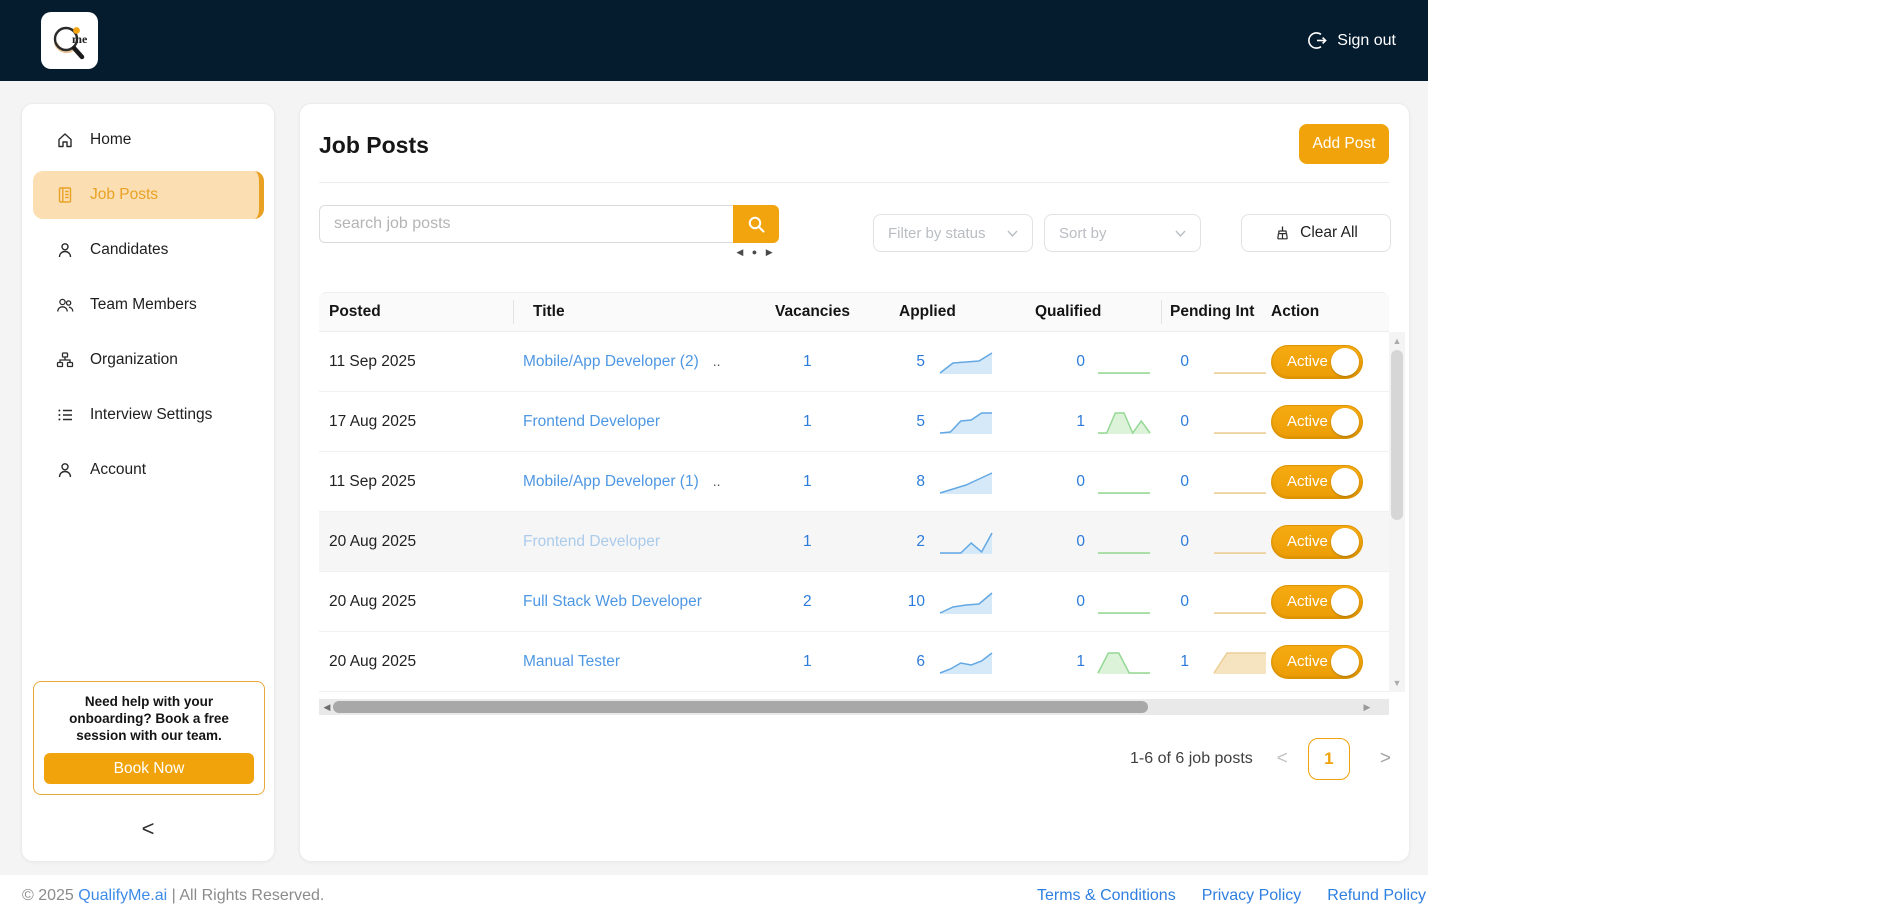  I want to click on privacy-policy-link: Privacy Policy, so click(1252, 896).